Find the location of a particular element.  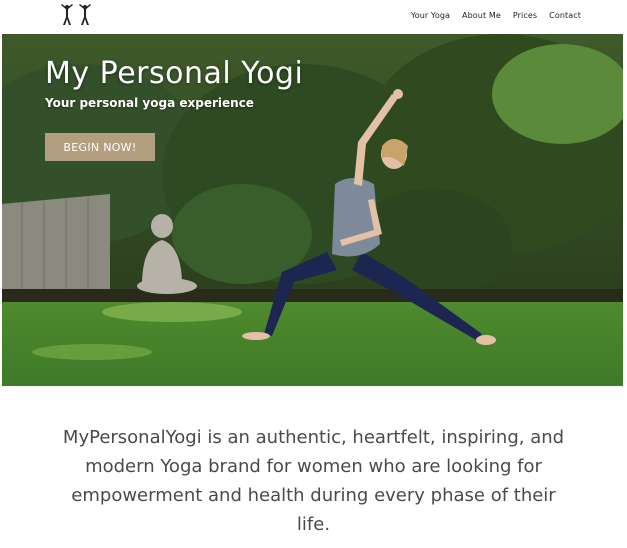

site-header: Your Yoga About Me Prices Contact is located at coordinates (313, 16).